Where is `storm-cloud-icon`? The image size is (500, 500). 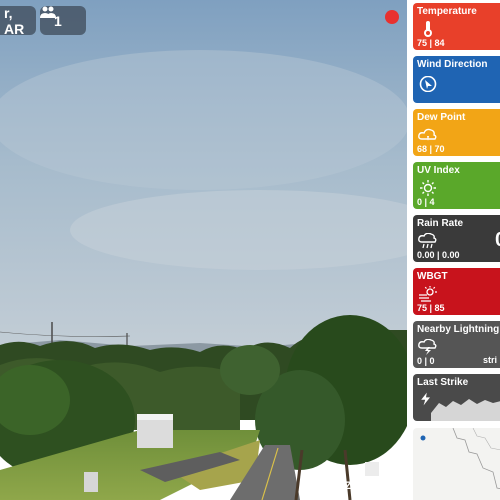 storm-cloud-icon is located at coordinates (427, 347).